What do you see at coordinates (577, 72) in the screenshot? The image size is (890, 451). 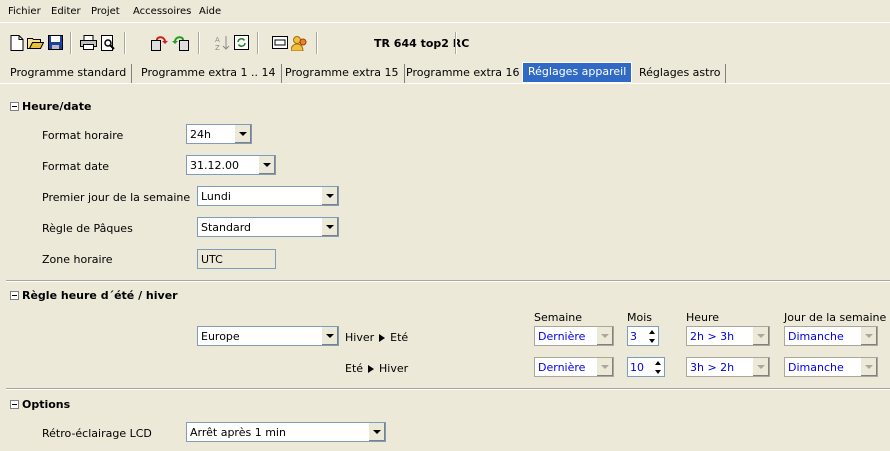 I see `tab-reglages-appareil: Réglages appareil` at bounding box center [577, 72].